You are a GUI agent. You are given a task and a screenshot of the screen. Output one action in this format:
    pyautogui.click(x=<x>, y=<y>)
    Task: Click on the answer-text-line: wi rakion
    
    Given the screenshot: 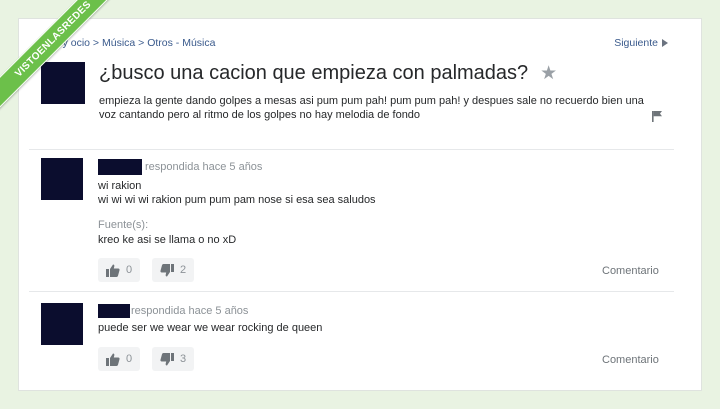 What is the action you would take?
    pyautogui.click(x=120, y=186)
    